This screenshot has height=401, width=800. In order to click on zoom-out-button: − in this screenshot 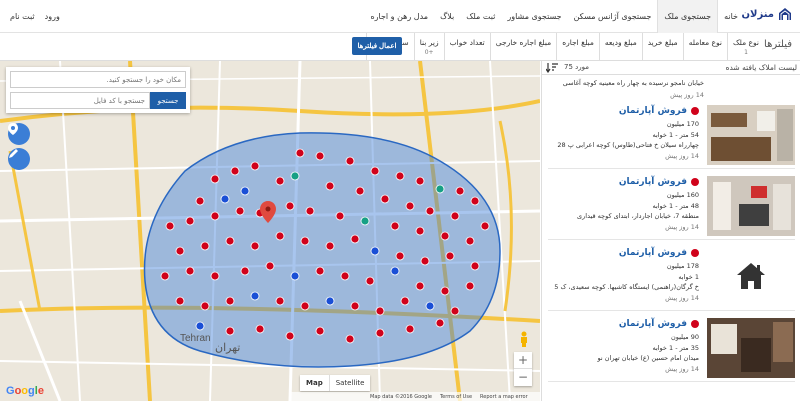, I will do `click(523, 377)`.